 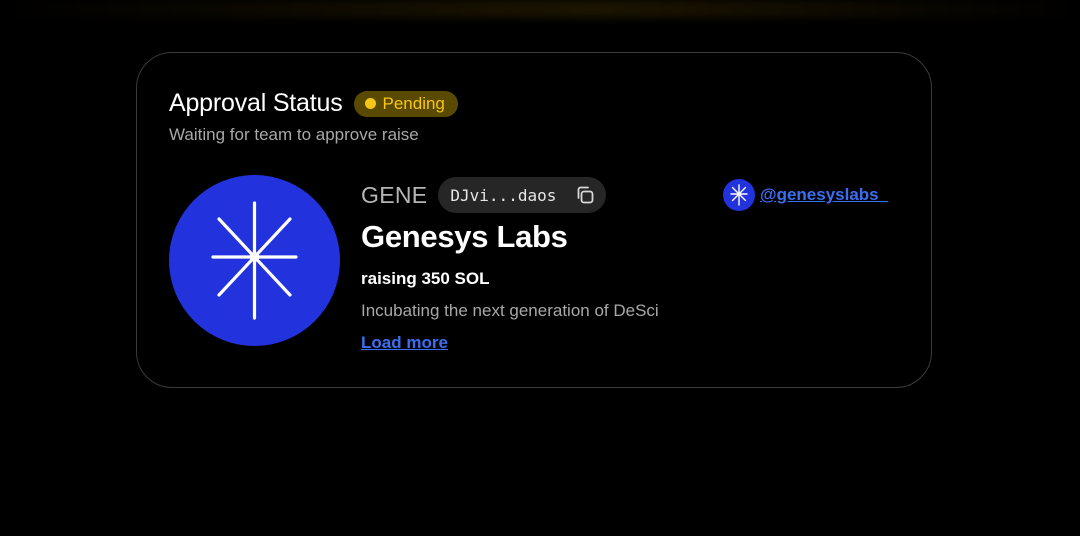 What do you see at coordinates (585, 195) in the screenshot?
I see `copy-icon` at bounding box center [585, 195].